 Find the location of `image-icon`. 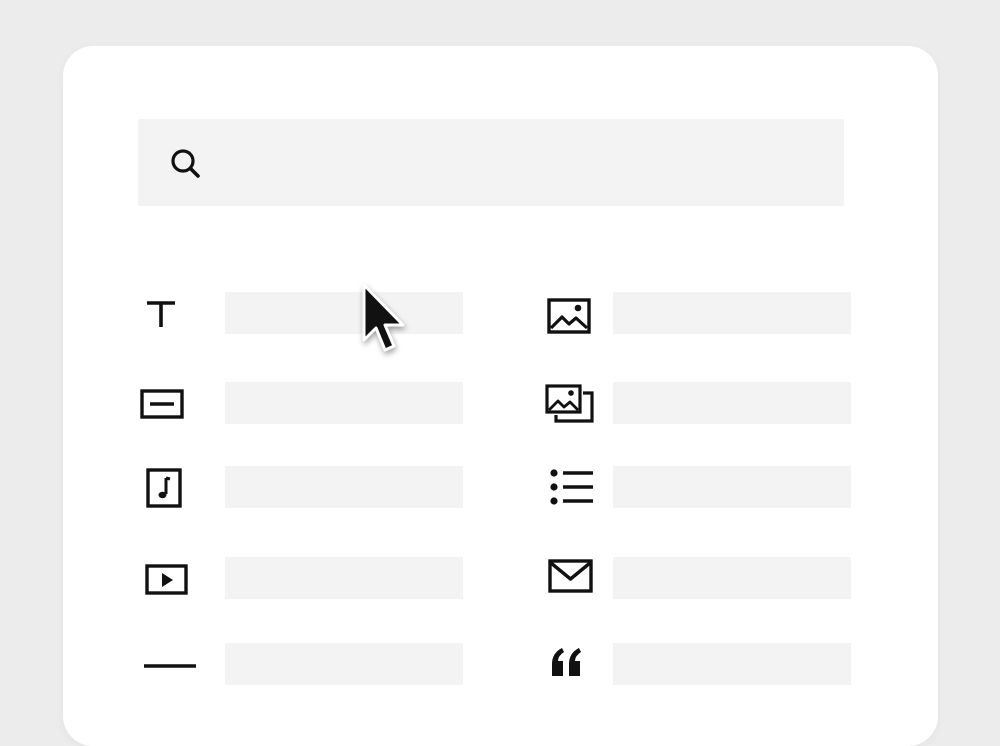

image-icon is located at coordinates (558, 313).